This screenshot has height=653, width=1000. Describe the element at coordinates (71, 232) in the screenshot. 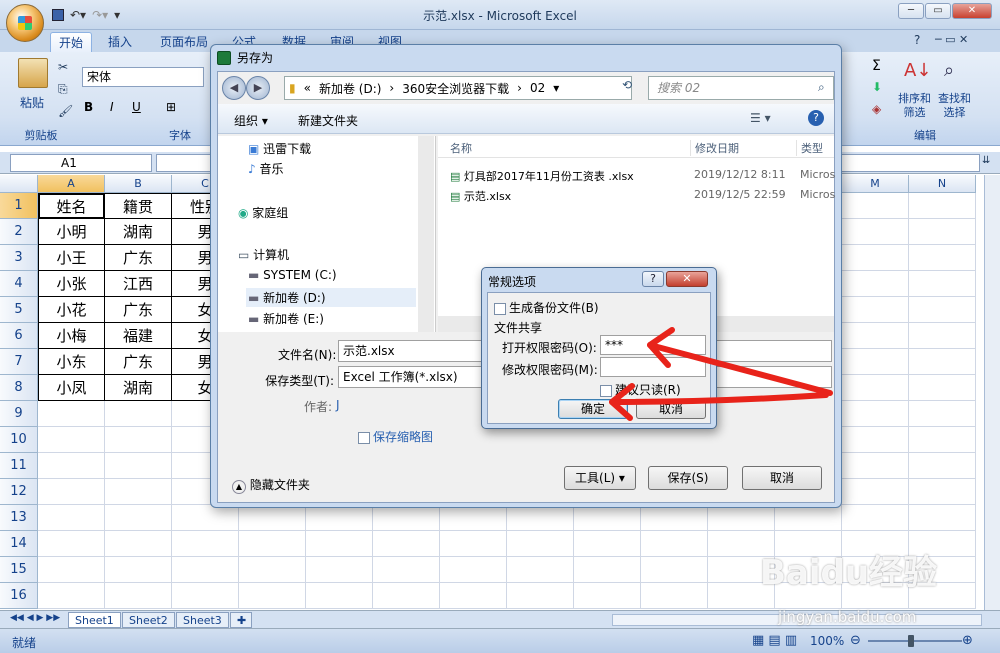

I see `grid-cell: 小明` at that location.